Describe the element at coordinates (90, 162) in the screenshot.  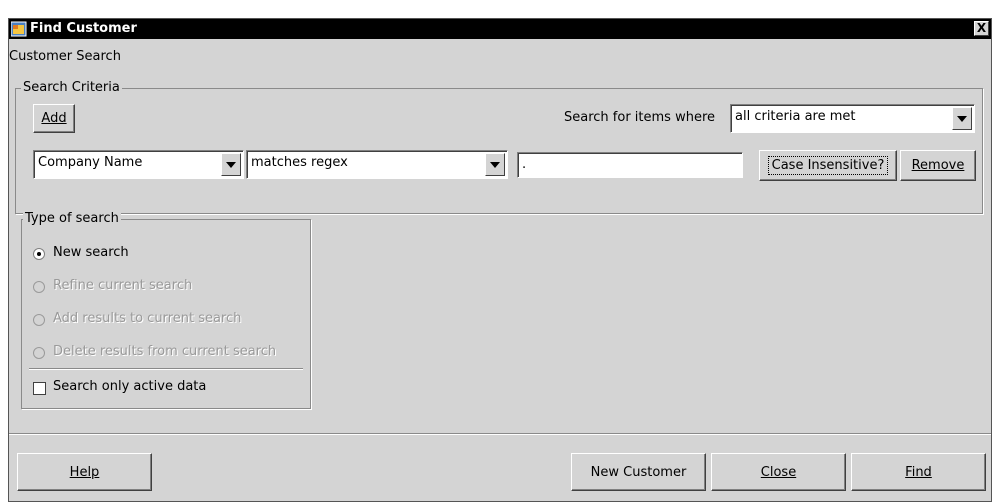
I see `criteria-field-value: Company Name` at that location.